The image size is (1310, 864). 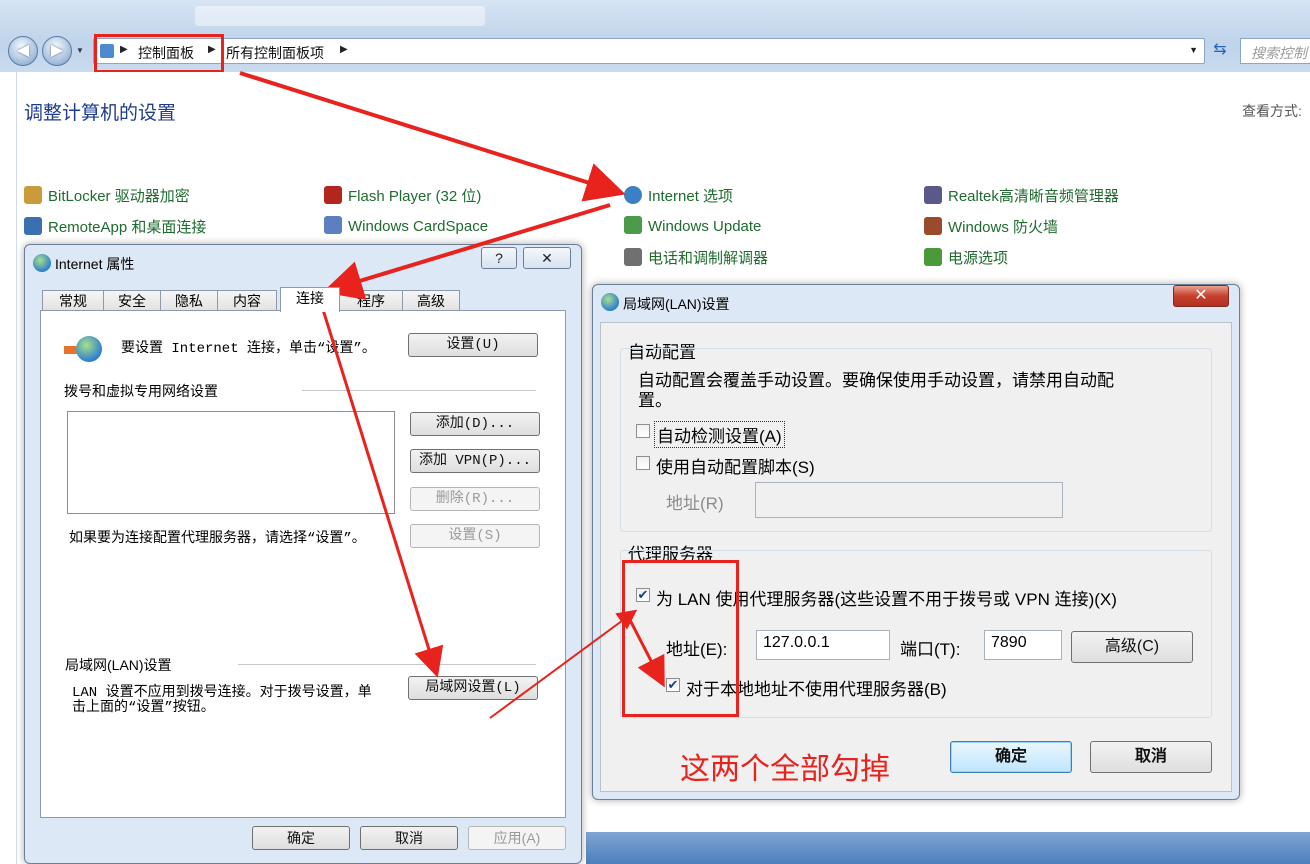 I want to click on breadcrumb-chevron-icon: ▶, so click(x=344, y=49).